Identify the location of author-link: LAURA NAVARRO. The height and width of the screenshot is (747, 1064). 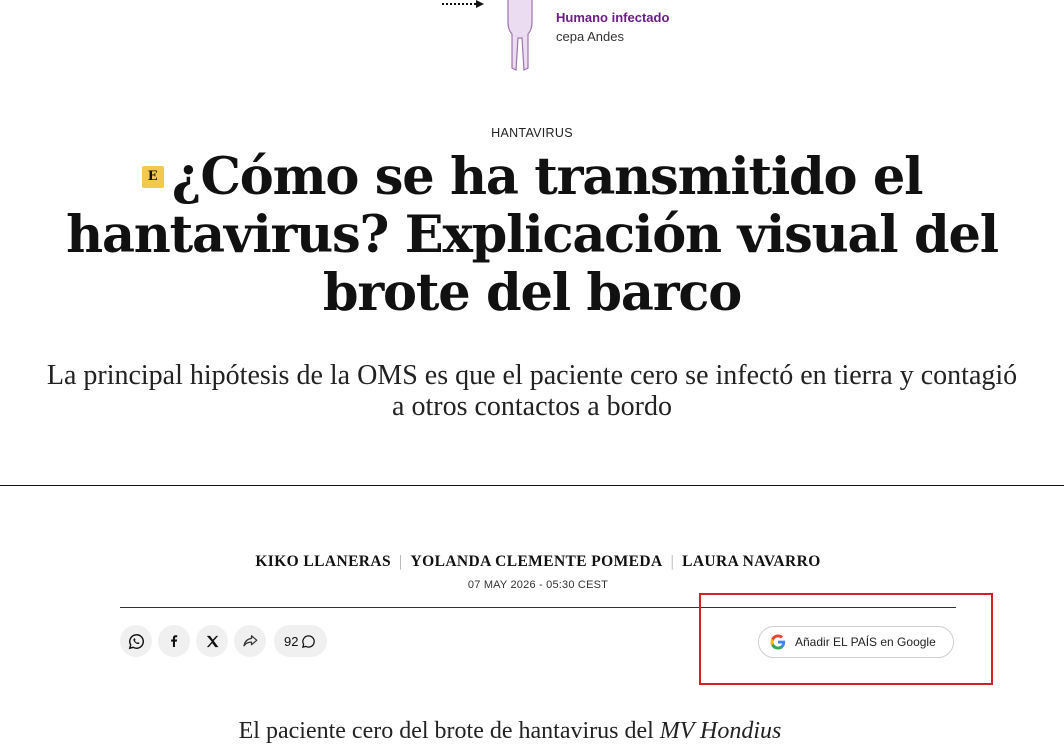
(751, 561).